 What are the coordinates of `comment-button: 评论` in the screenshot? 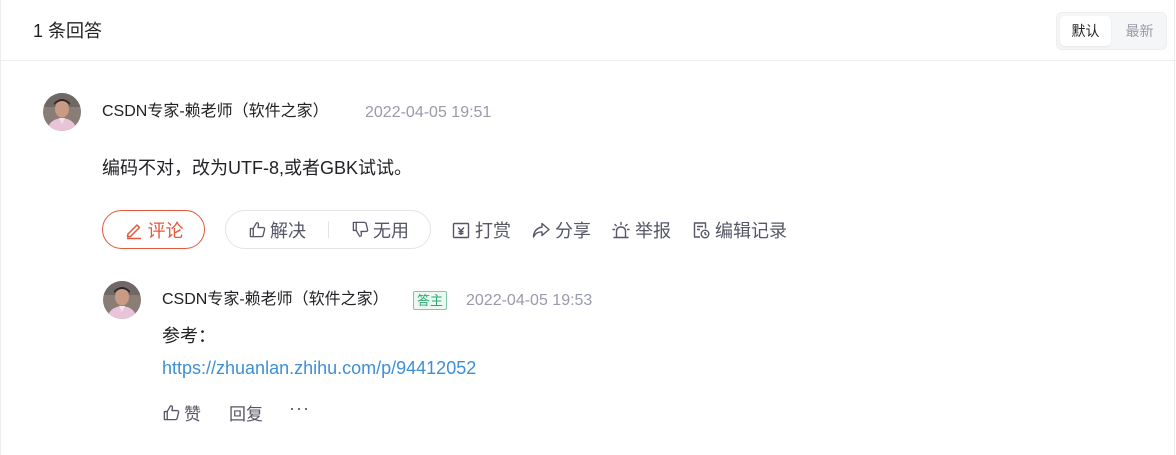 It's located at (153, 229).